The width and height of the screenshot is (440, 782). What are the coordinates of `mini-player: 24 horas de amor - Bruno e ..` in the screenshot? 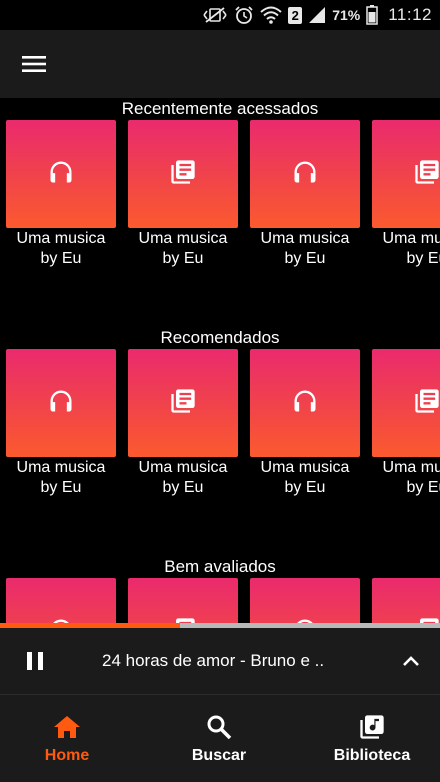 It's located at (220, 661).